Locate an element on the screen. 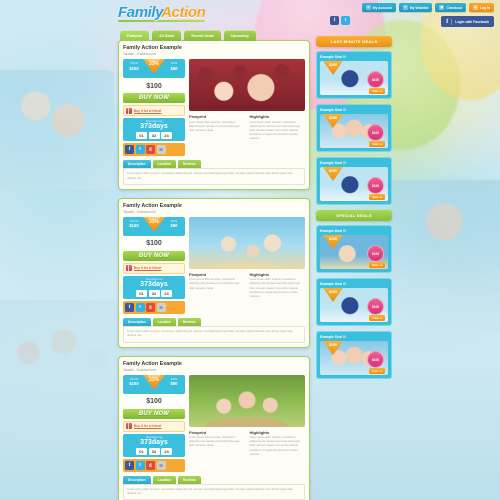 The width and height of the screenshot is (500, 500). topnav-my-wishlist-button: ♥ My Wishlist is located at coordinates (415, 7).